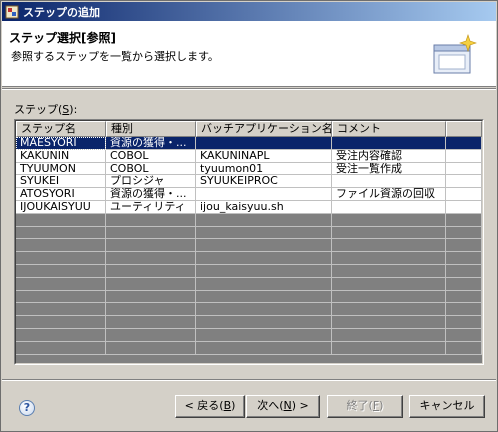  What do you see at coordinates (61, 129) in the screenshot?
I see `column-header-step-name: ステップ名` at bounding box center [61, 129].